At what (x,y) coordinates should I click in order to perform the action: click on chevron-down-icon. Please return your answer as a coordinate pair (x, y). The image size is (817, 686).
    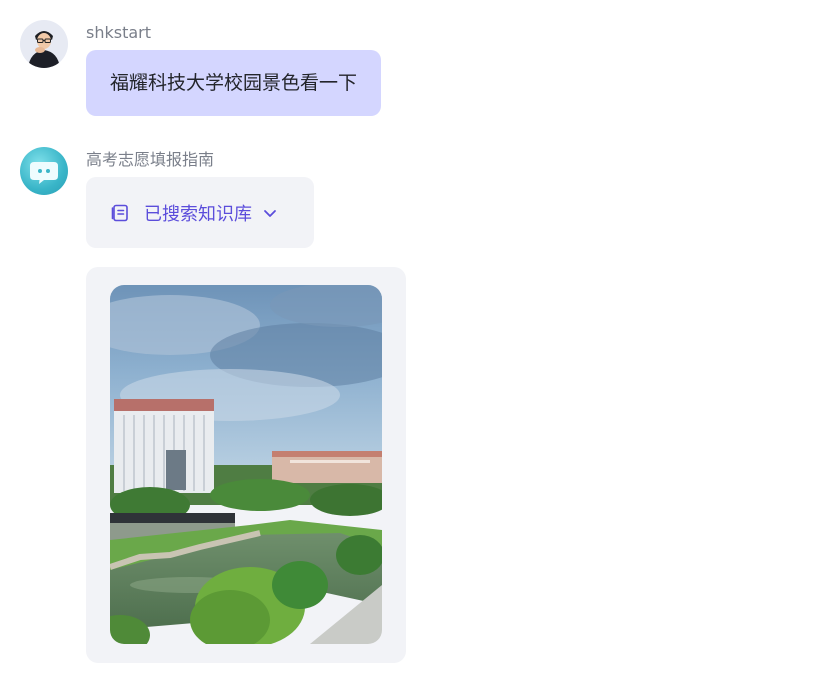
    Looking at the image, I should click on (270, 213).